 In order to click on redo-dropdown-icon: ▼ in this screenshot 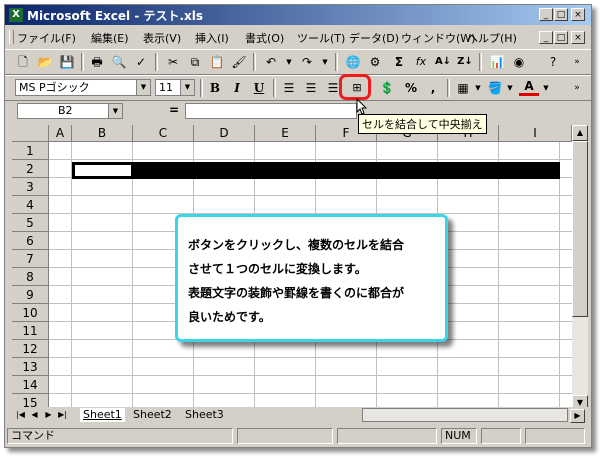, I will do `click(325, 62)`.